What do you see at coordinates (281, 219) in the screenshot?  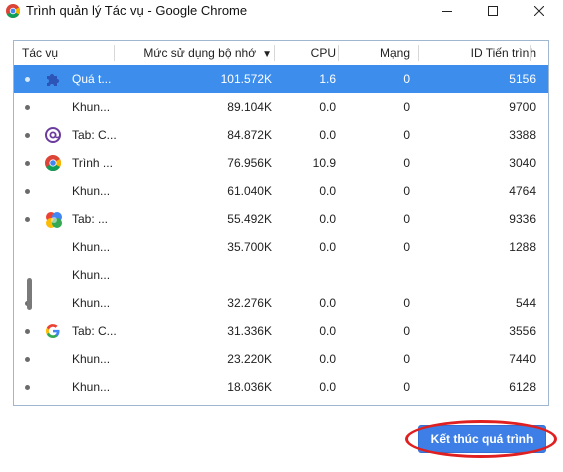 I see `table-row: Tab: ... 55.492K 0.0 0 9336` at bounding box center [281, 219].